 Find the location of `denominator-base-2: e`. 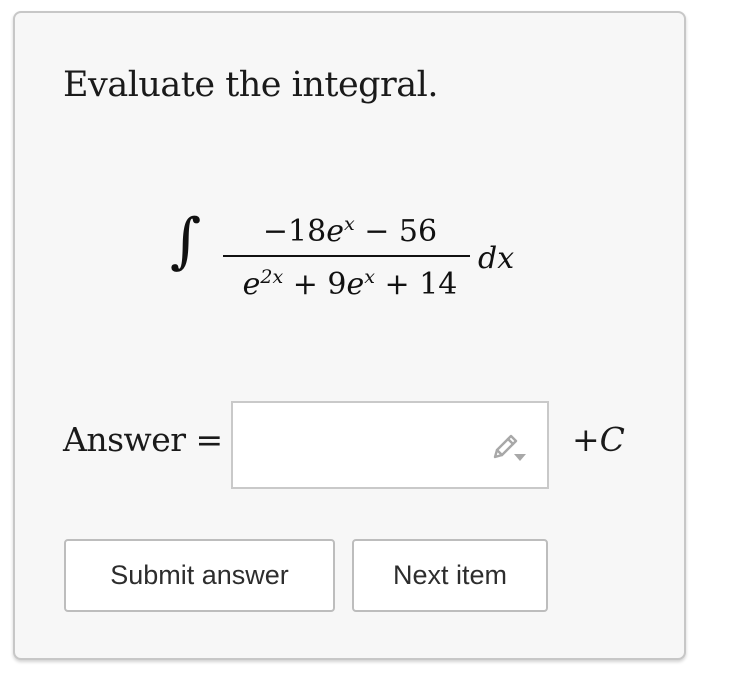

denominator-base-2: e is located at coordinates (355, 284).